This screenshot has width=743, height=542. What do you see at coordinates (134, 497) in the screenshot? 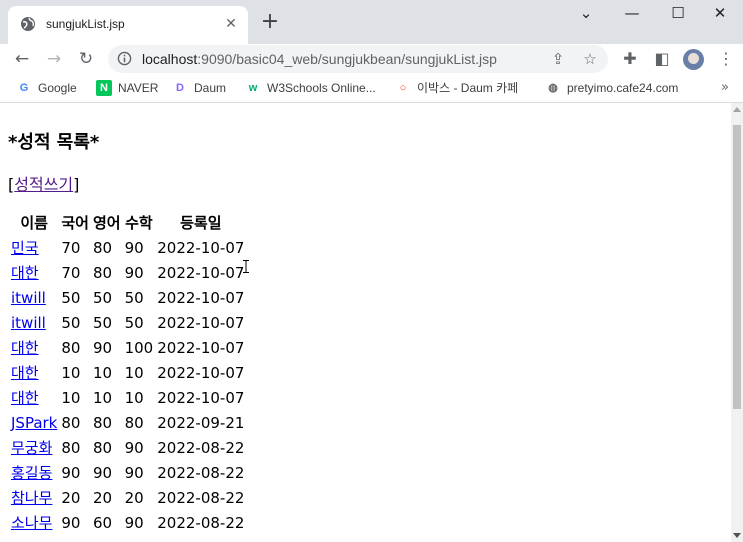
I see `cell-math: 20` at bounding box center [134, 497].